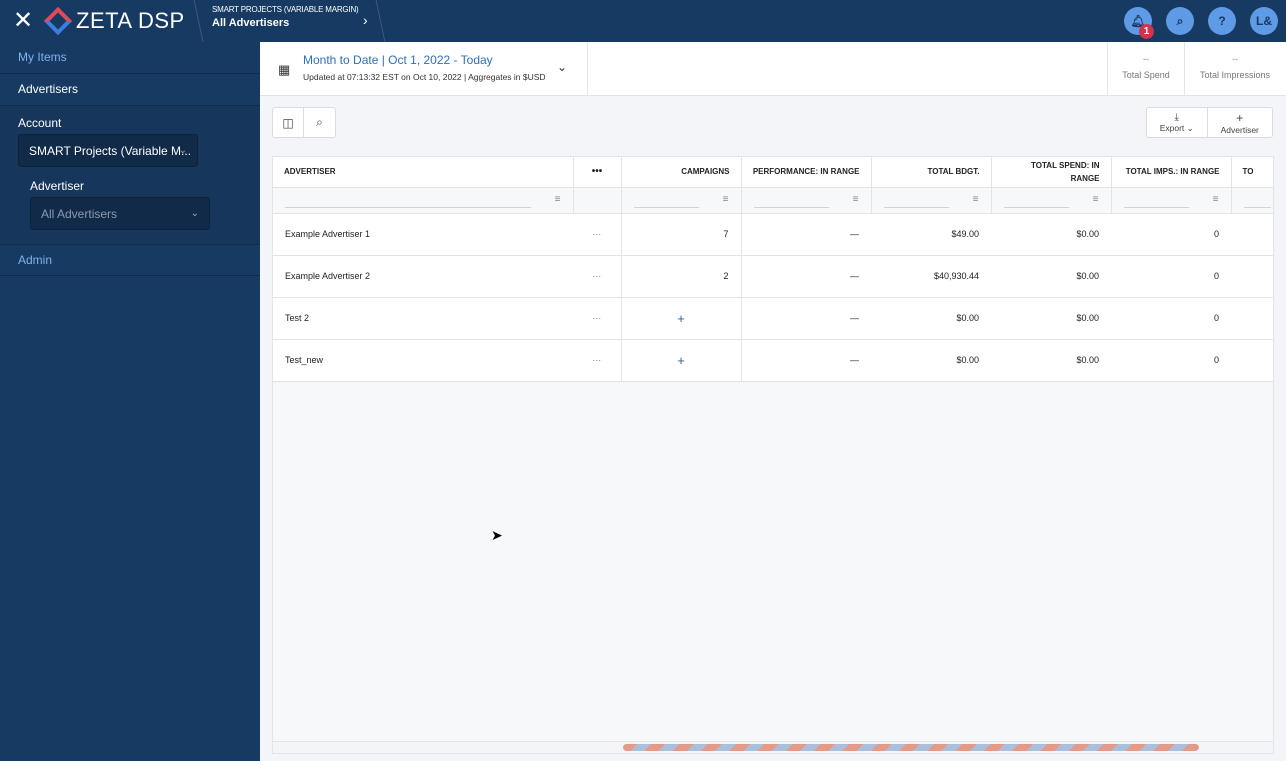 Image resolution: width=1286 pixels, height=761 pixels. I want to click on col-performance: PERFORMANCE: IN RANGE, so click(806, 172).